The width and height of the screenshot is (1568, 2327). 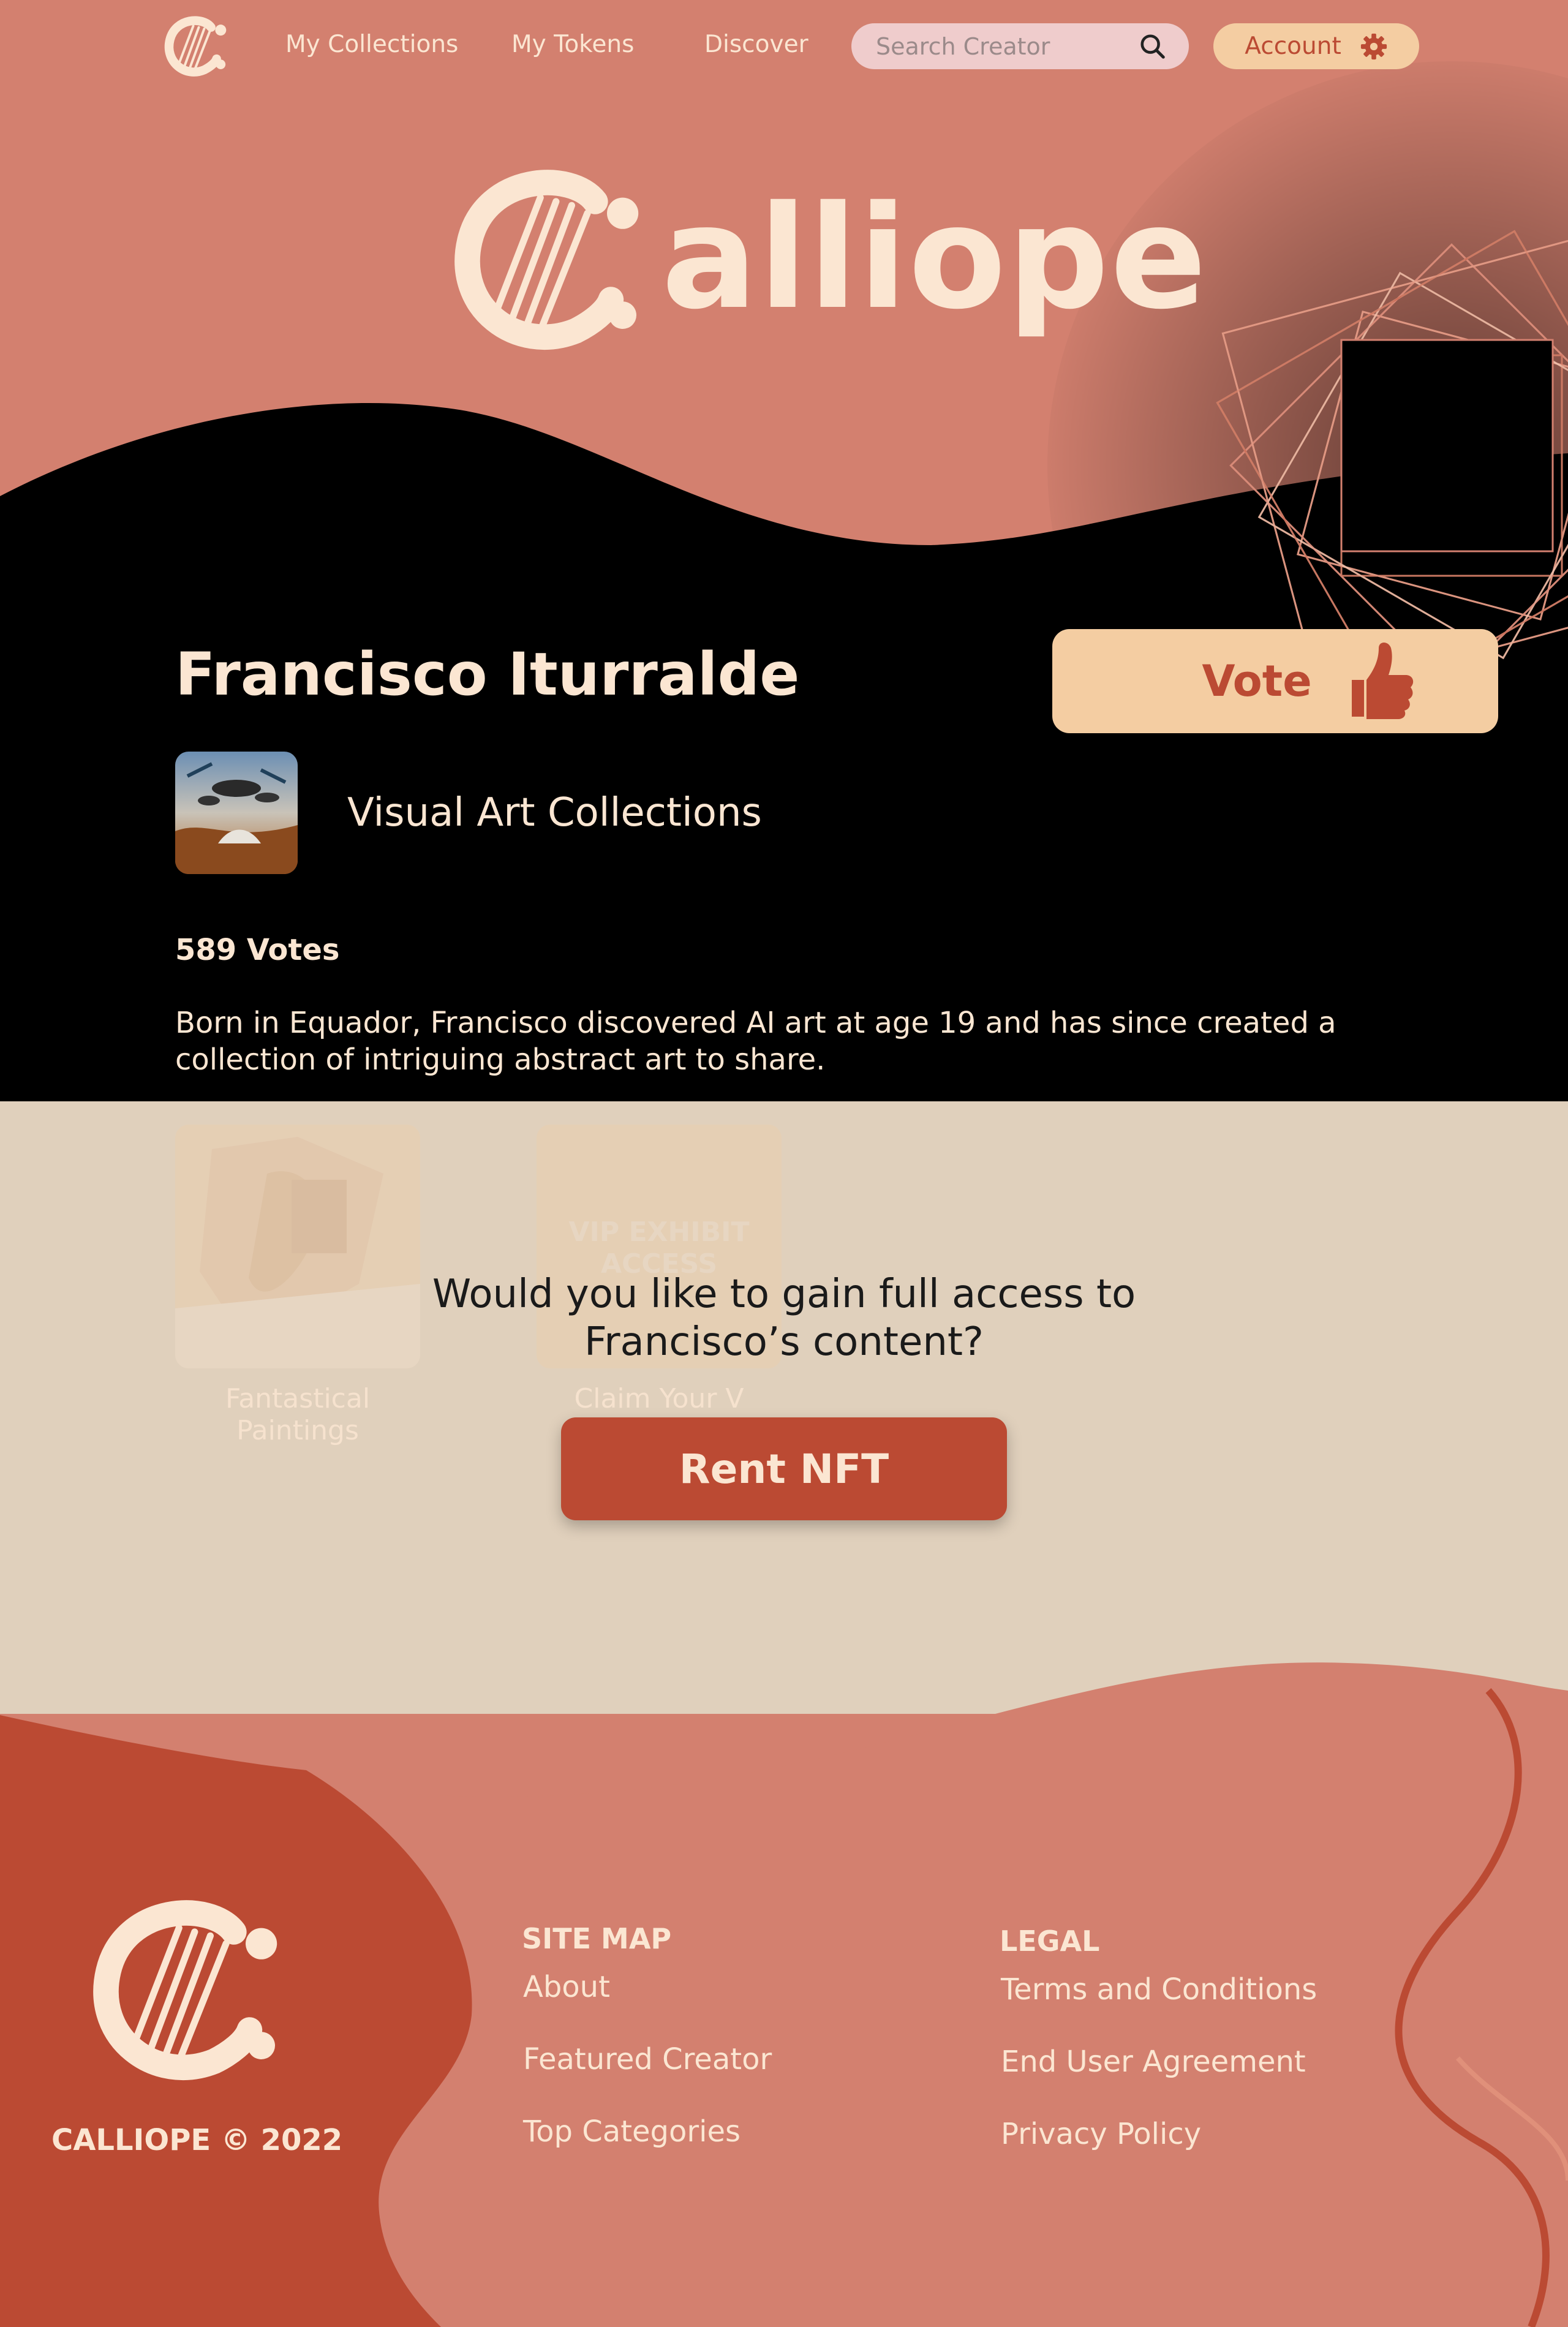 What do you see at coordinates (1153, 46) in the screenshot?
I see `search-icon` at bounding box center [1153, 46].